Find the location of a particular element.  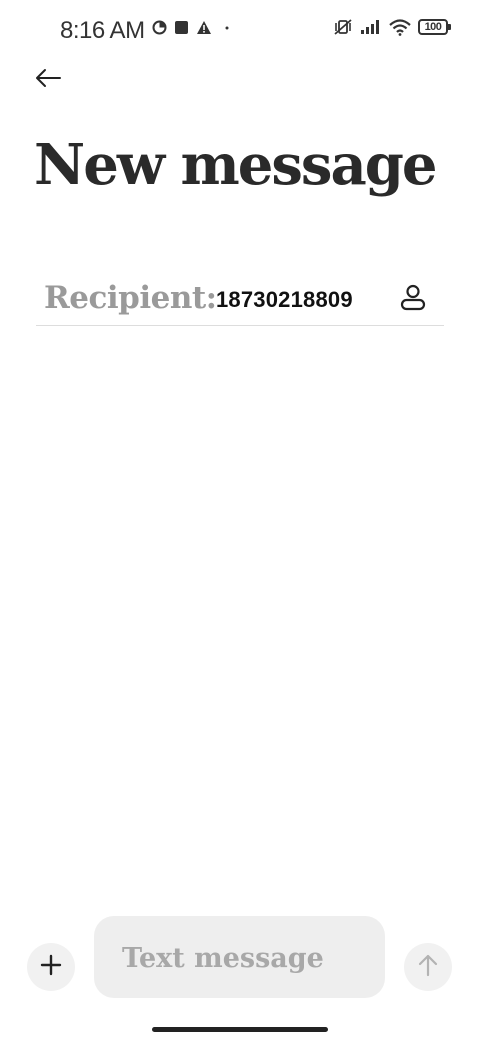

message-box is located at coordinates (239, 957).